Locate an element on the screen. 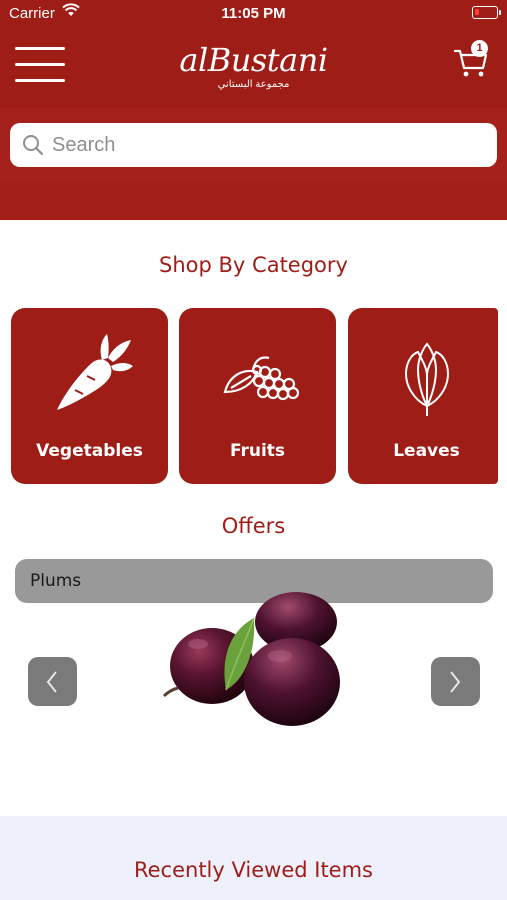 This screenshot has height=900, width=507. section-title-categories: Shop By Category is located at coordinates (253, 265).